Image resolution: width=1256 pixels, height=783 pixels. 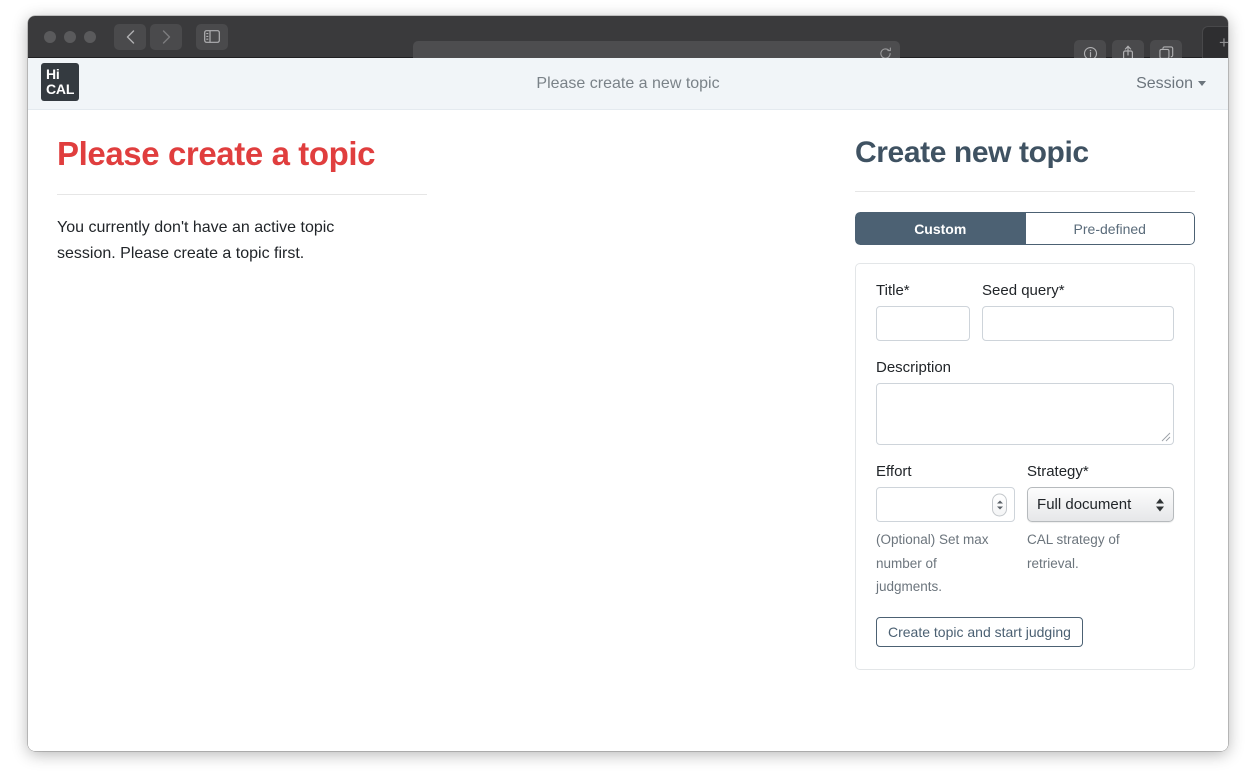 I want to click on app-header: Hi CAL Please create a new topic Session, so click(x=628, y=84).